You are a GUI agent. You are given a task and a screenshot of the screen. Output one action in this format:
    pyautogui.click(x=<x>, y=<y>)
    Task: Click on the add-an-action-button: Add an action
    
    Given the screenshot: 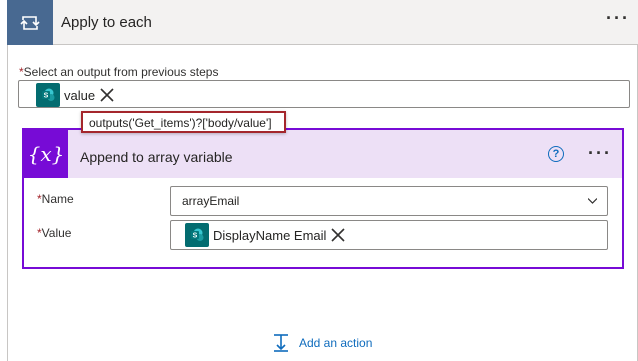 What is the action you would take?
    pyautogui.click(x=321, y=343)
    